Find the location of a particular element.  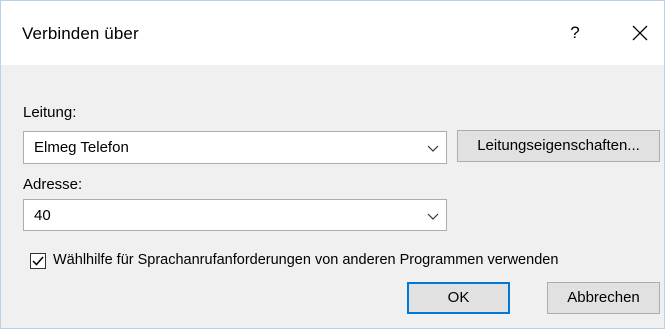

close-button is located at coordinates (640, 33).